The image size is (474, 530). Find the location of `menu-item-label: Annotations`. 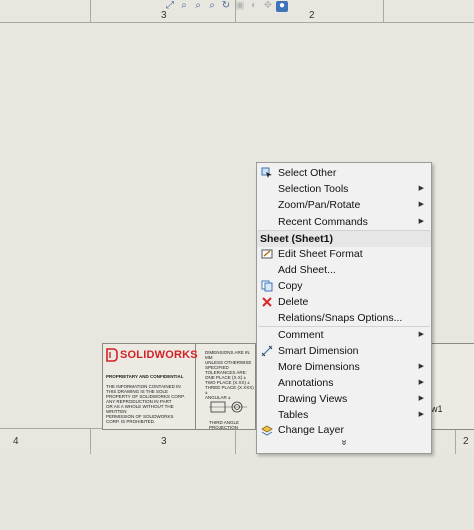

menu-item-label: Annotations is located at coordinates (306, 383).